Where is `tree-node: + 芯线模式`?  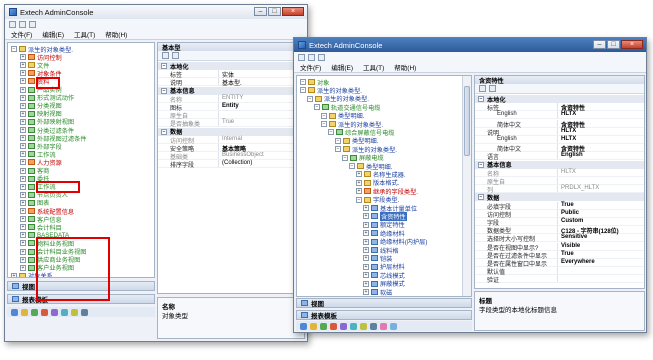 tree-node: + 芯线模式 is located at coordinates (384, 275).